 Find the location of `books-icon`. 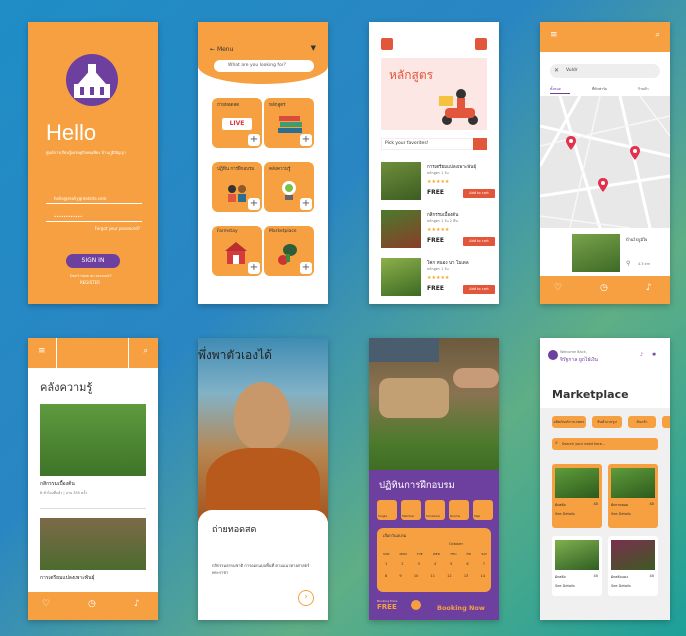

books-icon is located at coordinates (290, 125).